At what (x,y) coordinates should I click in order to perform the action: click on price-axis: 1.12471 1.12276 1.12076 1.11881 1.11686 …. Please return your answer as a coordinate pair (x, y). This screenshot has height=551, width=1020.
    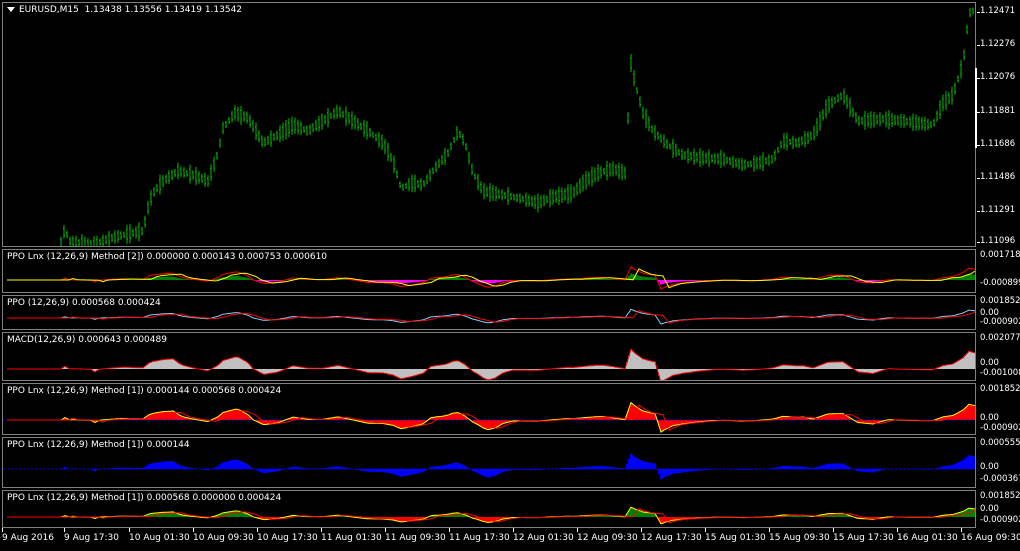
    Looking at the image, I should click on (998, 124).